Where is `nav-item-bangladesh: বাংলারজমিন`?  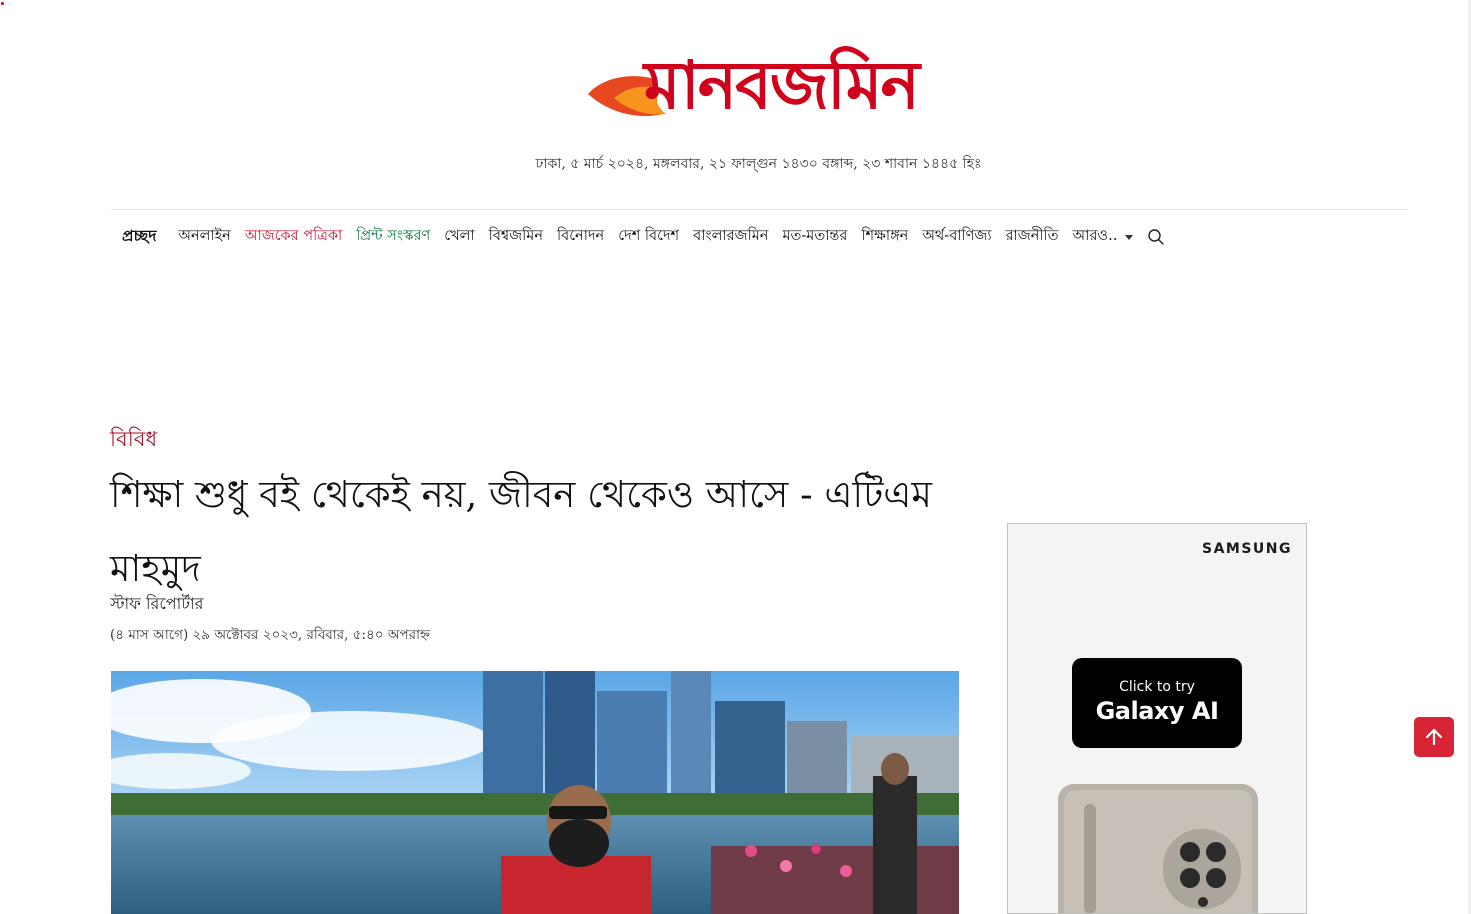
nav-item-bangladesh: বাংলারজমিন is located at coordinates (730, 237).